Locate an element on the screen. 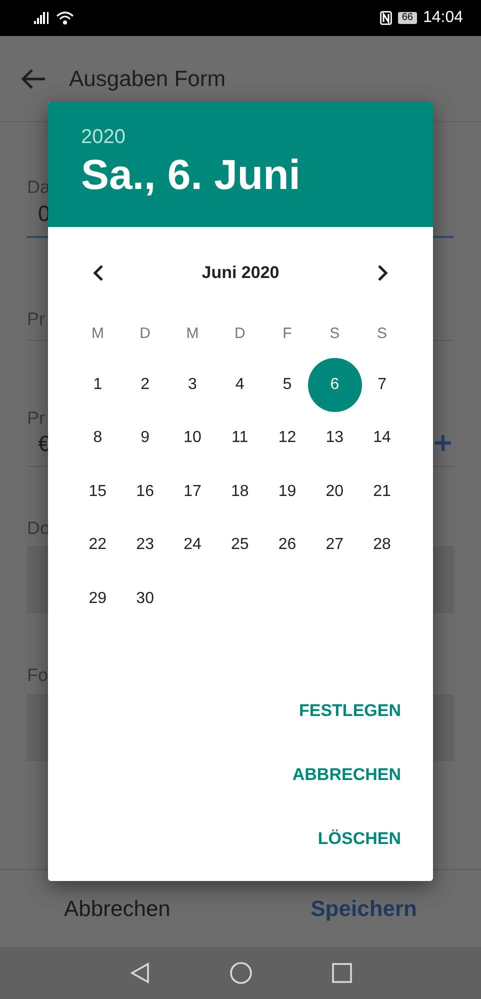 The width and height of the screenshot is (481, 999). calendar-day: 4 is located at coordinates (240, 384).